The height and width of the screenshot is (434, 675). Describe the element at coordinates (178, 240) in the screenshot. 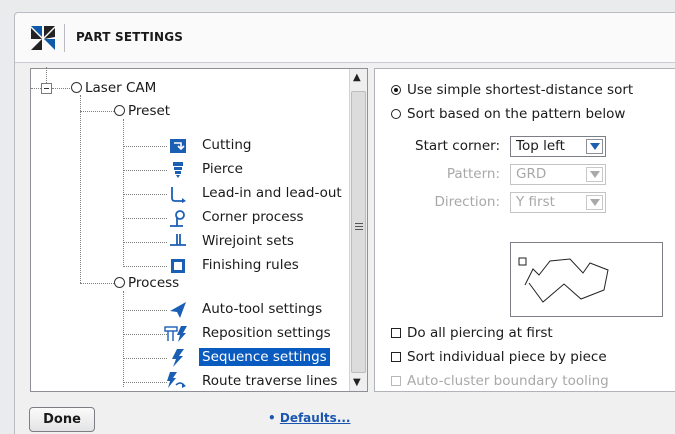

I see `wirejoint-icon` at that location.